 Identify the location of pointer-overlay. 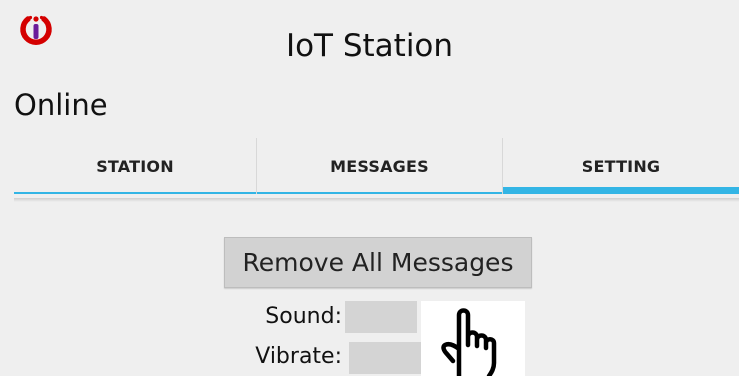
(473, 338).